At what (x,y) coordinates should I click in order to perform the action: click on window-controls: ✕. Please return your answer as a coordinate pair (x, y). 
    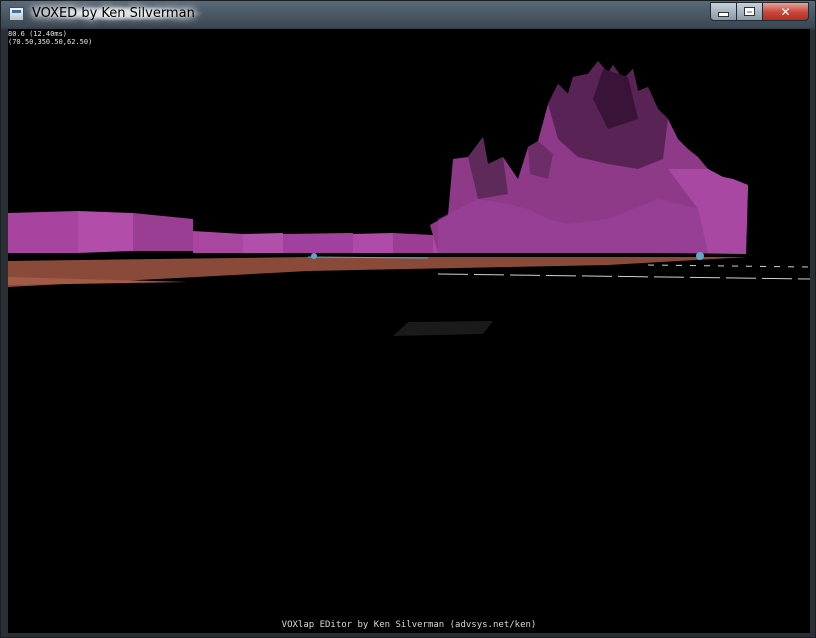
    Looking at the image, I should click on (759, 11).